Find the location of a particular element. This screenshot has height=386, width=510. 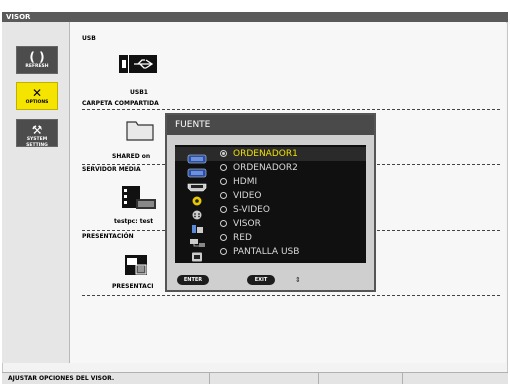

presentation-item-label: PRESENTACI is located at coordinates (133, 286).